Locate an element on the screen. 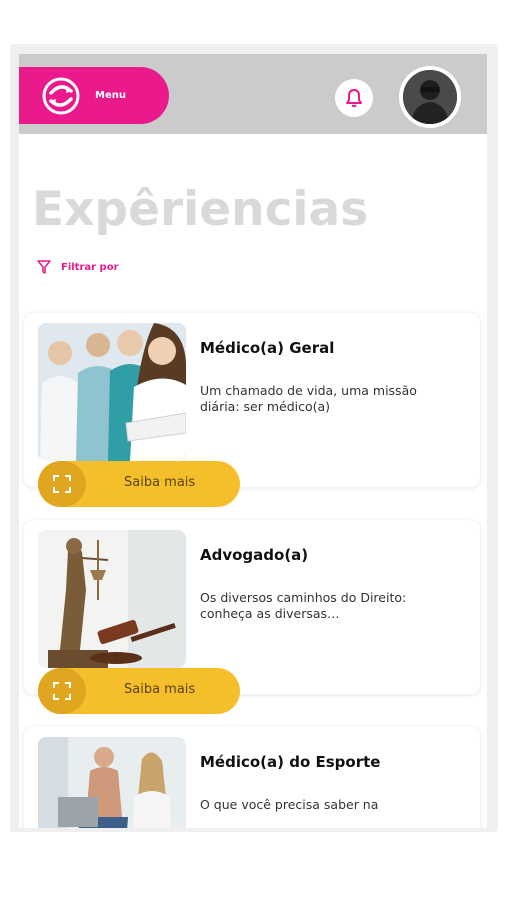 Image resolution: width=507 pixels, height=900 pixels. bell-icon is located at coordinates (354, 98).